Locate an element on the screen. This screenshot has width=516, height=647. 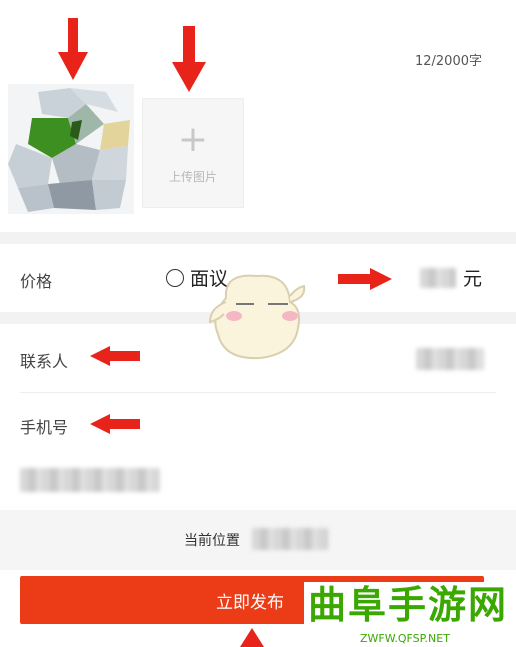
plus-icon: + is located at coordinates (193, 139).